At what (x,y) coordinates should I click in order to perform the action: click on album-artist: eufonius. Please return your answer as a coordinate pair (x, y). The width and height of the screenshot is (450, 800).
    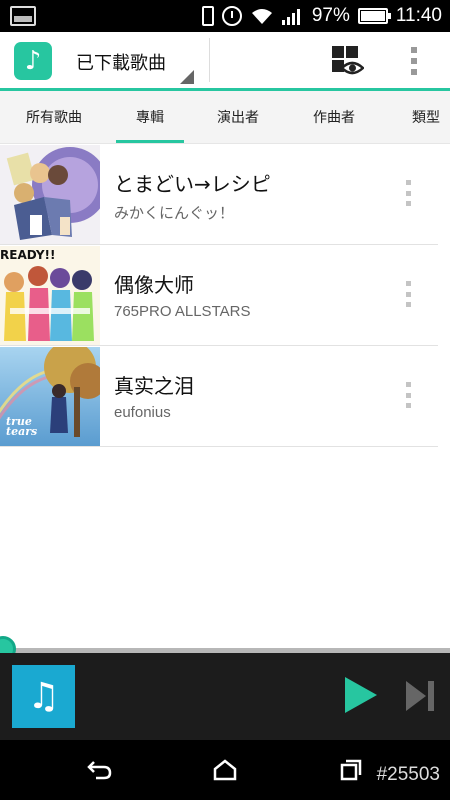
    Looking at the image, I should click on (142, 412).